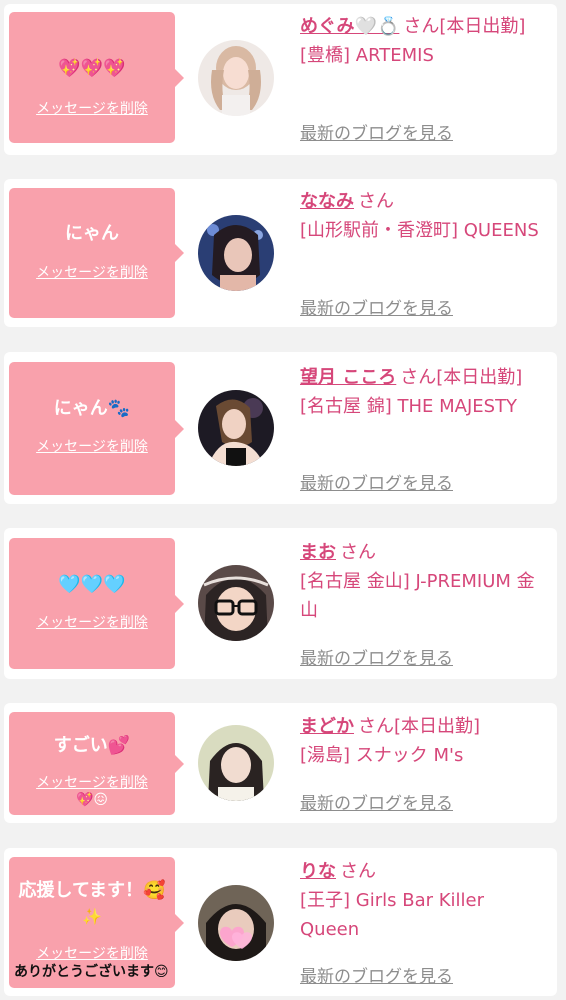 The width and height of the screenshot is (566, 1000). What do you see at coordinates (382, 755) in the screenshot?
I see `shop-name: [湯島] スナック M's` at bounding box center [382, 755].